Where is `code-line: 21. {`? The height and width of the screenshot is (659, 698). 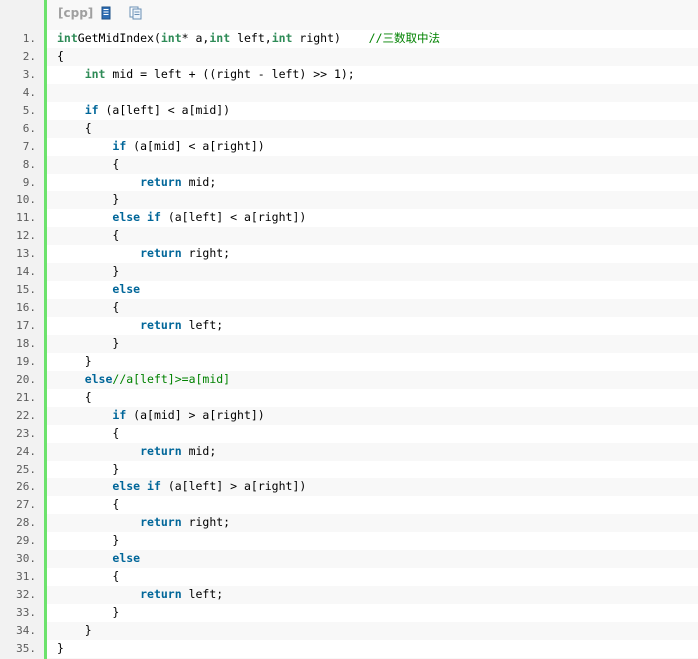 code-line: 21. { is located at coordinates (349, 397).